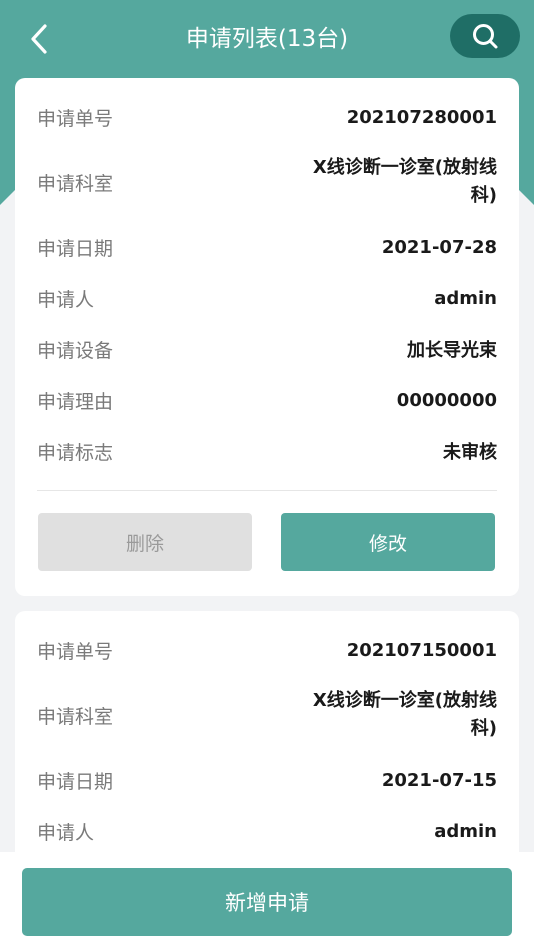 This screenshot has width=534, height=950. Describe the element at coordinates (267, 650) in the screenshot. I see `field-row-number: 申请单号 202107150001` at that location.